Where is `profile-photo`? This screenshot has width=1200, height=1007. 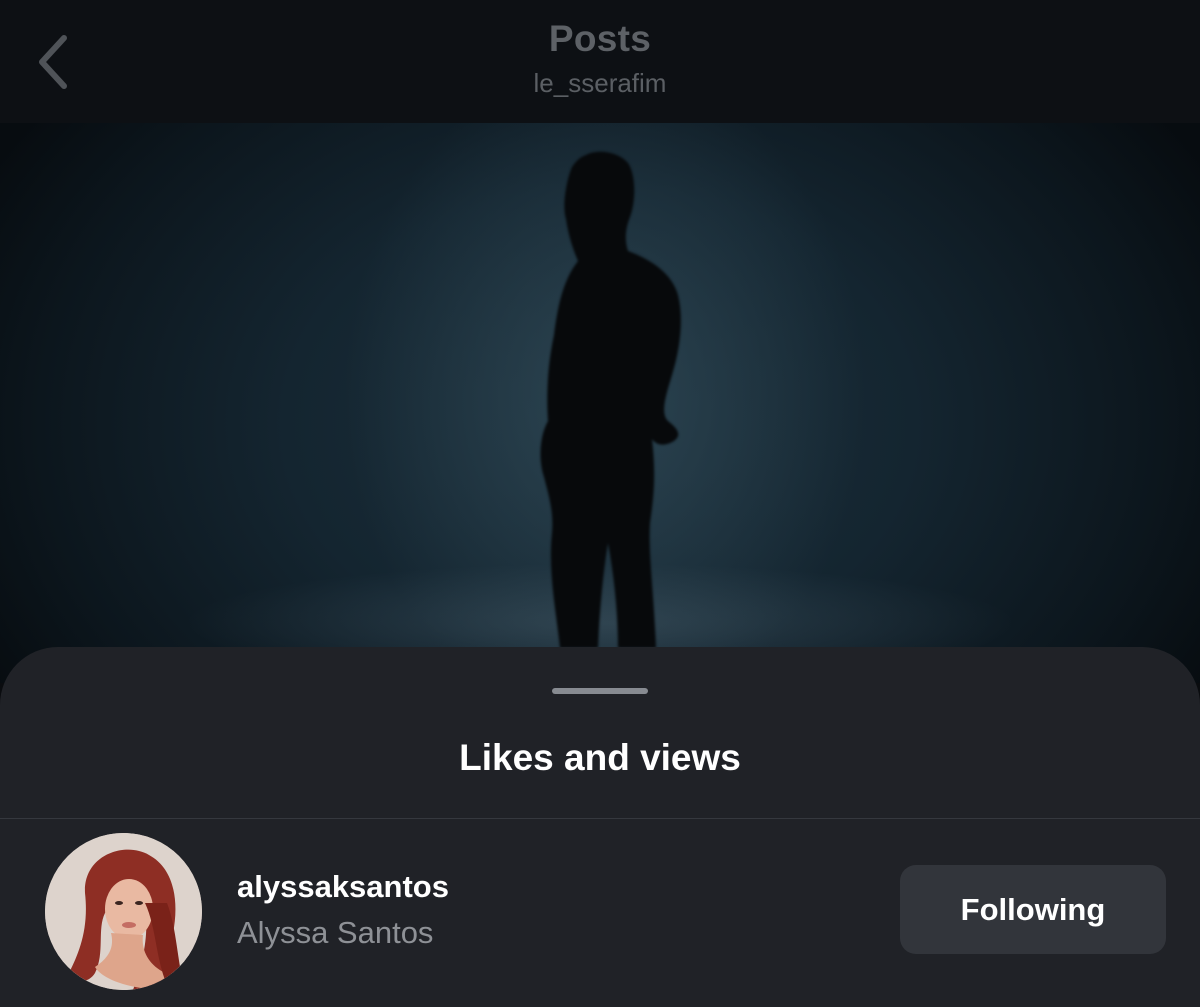
profile-photo is located at coordinates (123, 911).